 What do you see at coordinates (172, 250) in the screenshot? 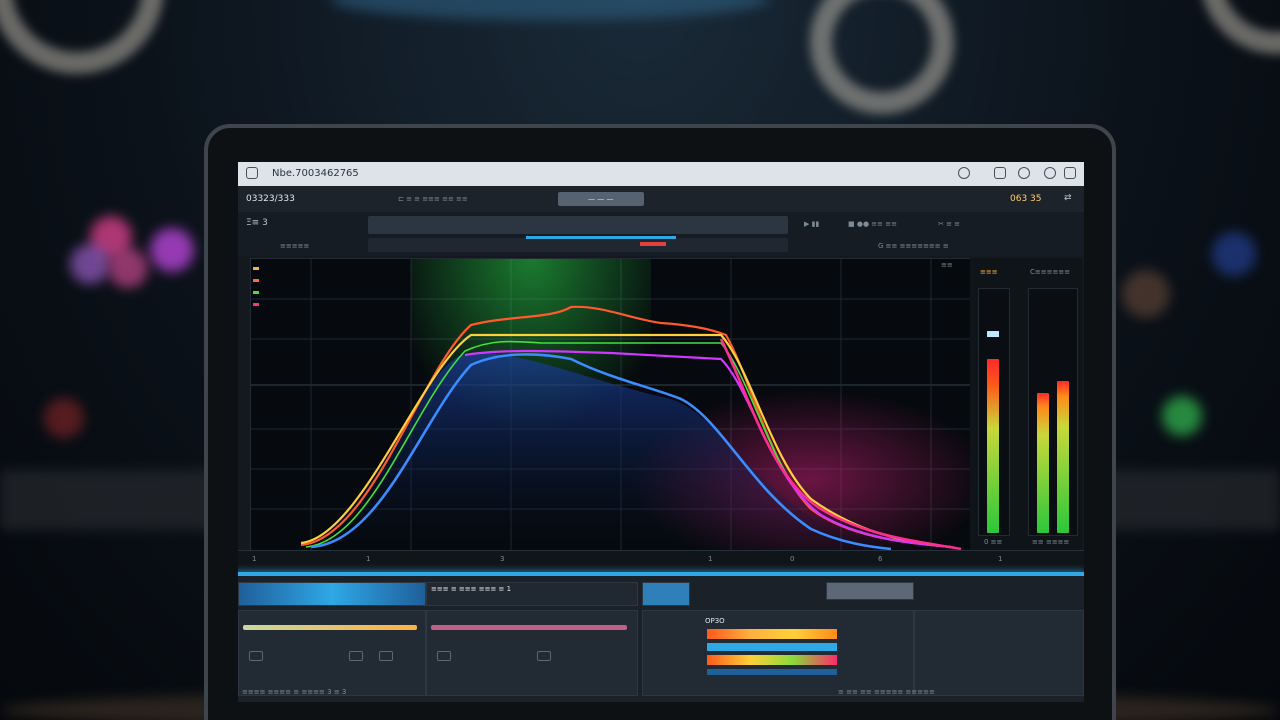
I see `bokeh-violet` at bounding box center [172, 250].